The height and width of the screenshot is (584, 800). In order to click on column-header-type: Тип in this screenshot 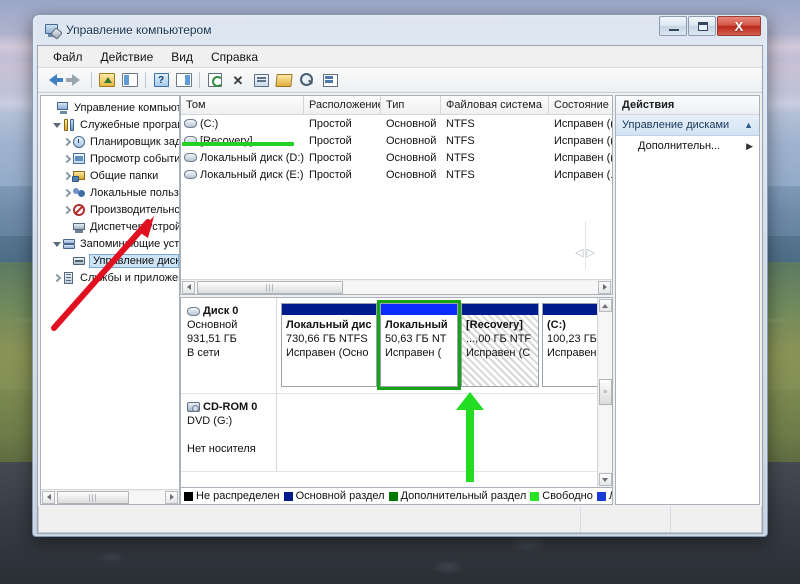, I will do `click(411, 105)`.